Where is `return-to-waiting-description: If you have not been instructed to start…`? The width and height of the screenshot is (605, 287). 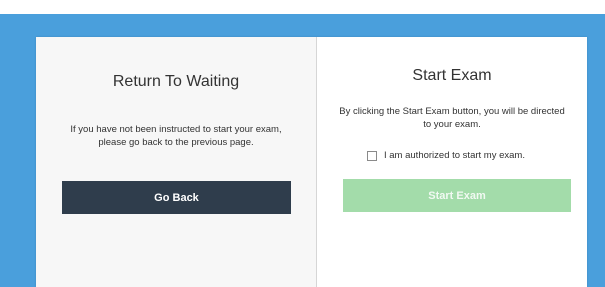 return-to-waiting-description: If you have not been instructed to start… is located at coordinates (176, 136).